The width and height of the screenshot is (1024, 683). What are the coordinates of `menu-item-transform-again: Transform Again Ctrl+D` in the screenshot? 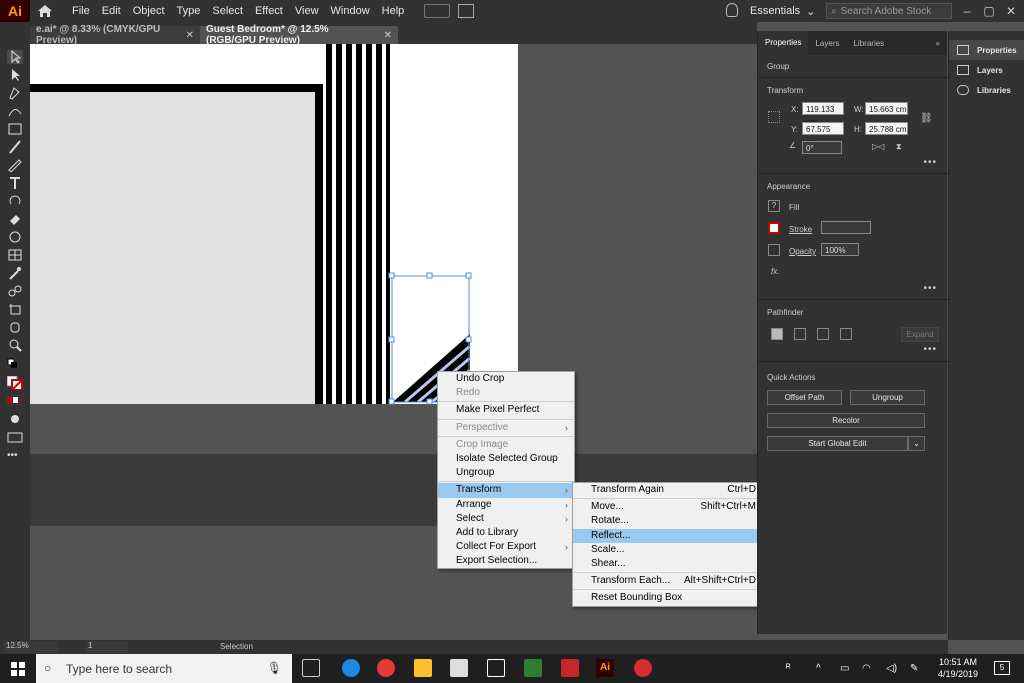 It's located at (669, 490).